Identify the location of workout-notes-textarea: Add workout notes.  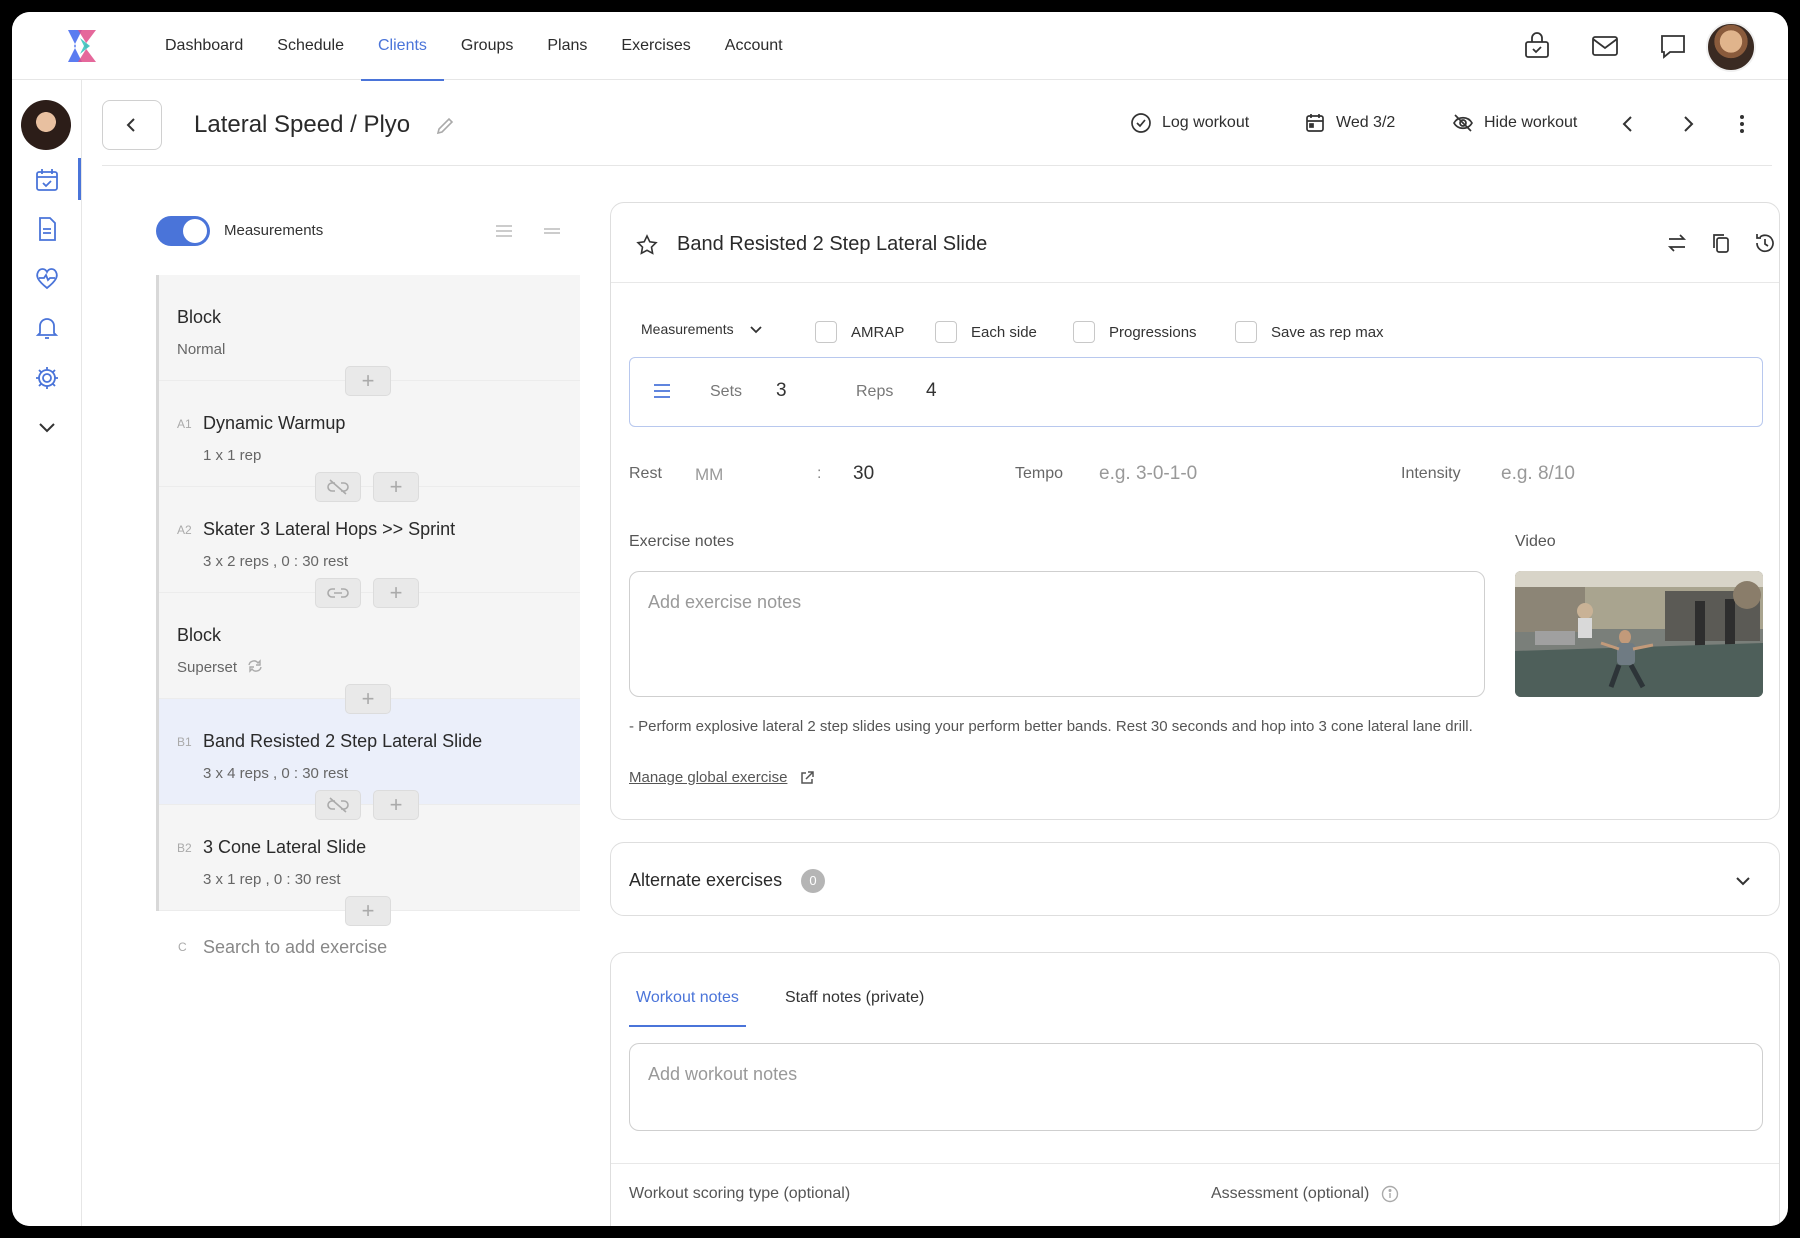
(1196, 1087).